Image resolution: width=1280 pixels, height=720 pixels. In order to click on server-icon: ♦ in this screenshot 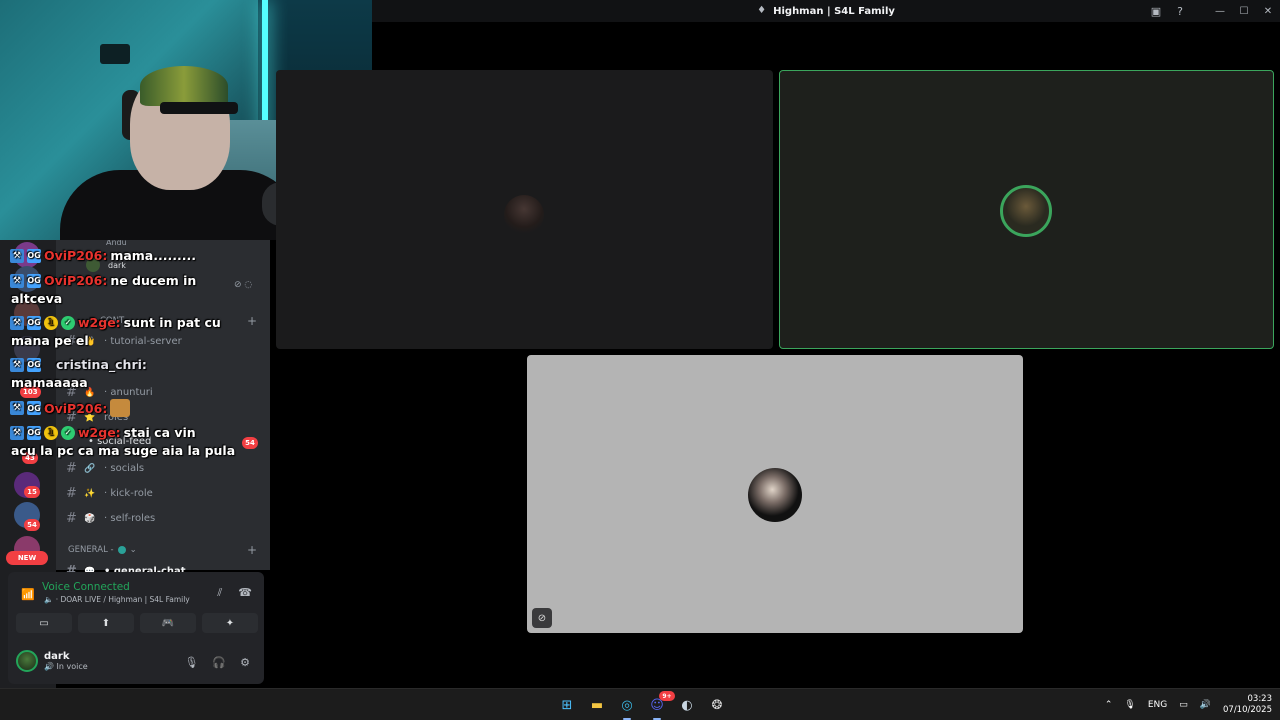, I will do `click(762, 10)`.